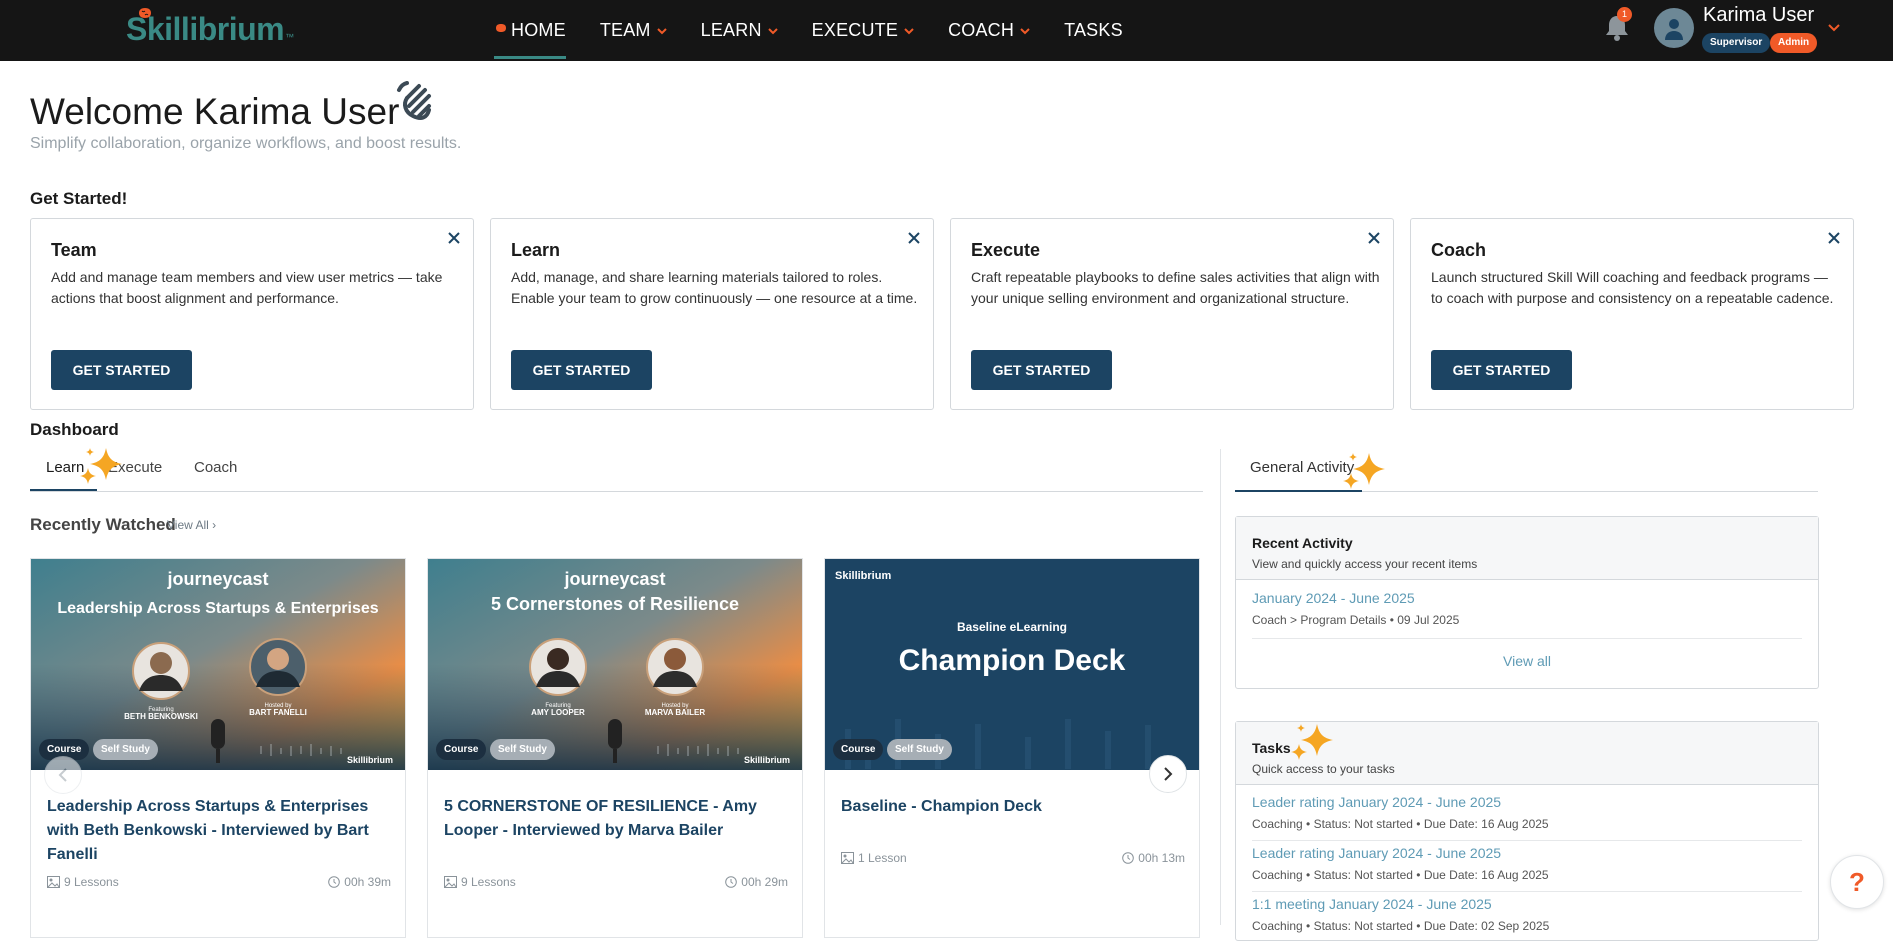 This screenshot has width=1893, height=941. I want to click on chevron-right-icon, so click(1168, 774).